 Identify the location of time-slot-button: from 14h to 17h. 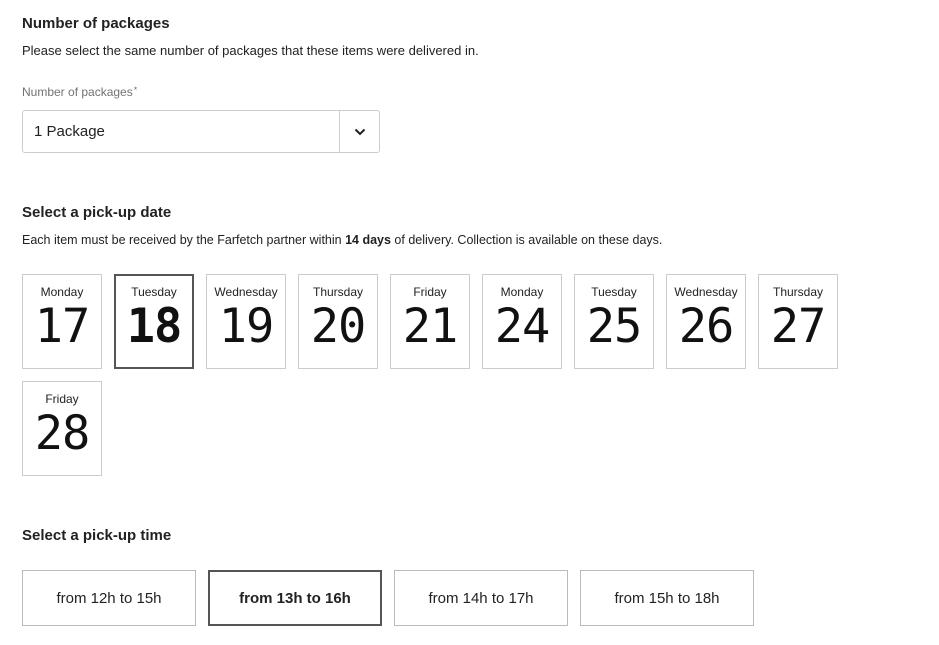
(481, 598).